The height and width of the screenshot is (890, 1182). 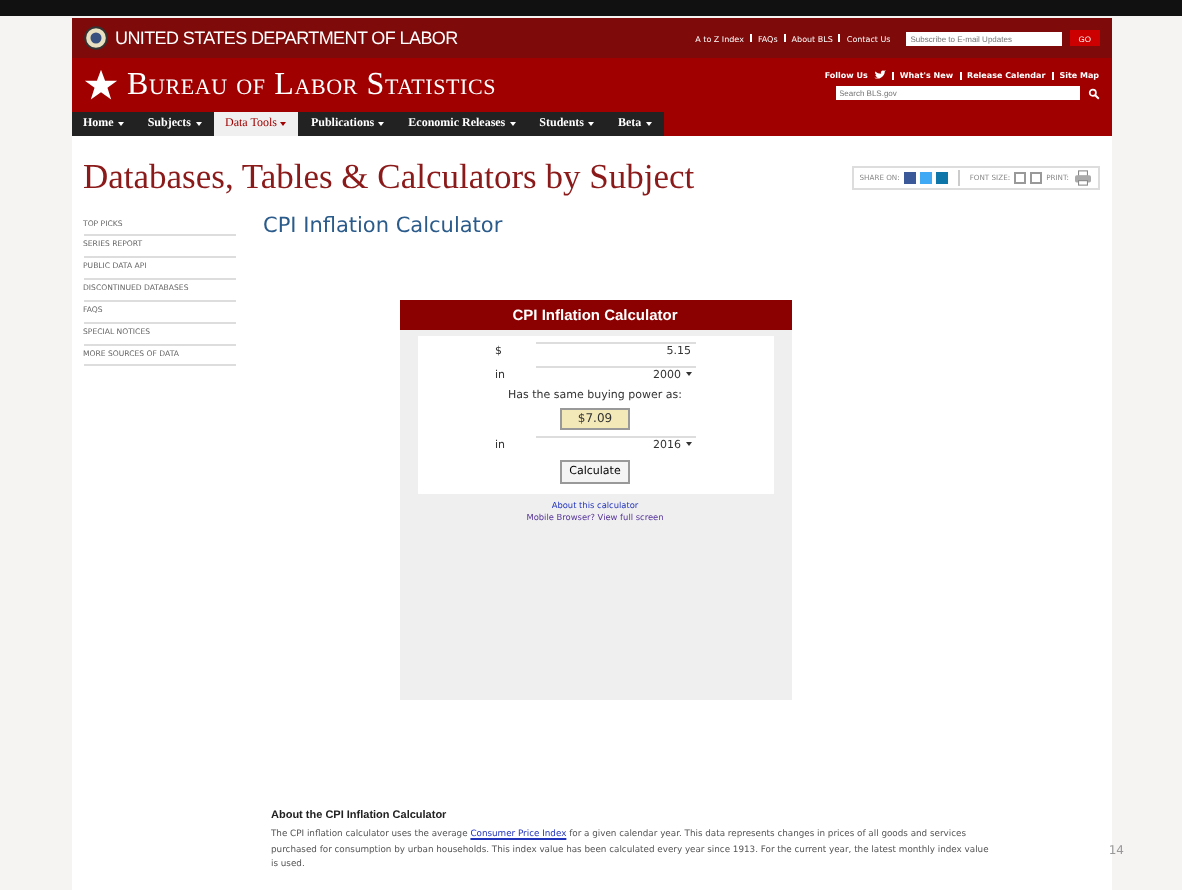 I want to click on star-icon, so click(x=100, y=85).